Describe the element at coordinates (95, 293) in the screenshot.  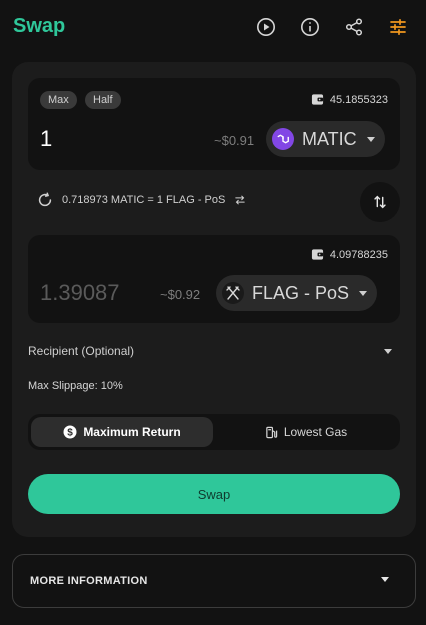
I see `to-amount-input` at that location.